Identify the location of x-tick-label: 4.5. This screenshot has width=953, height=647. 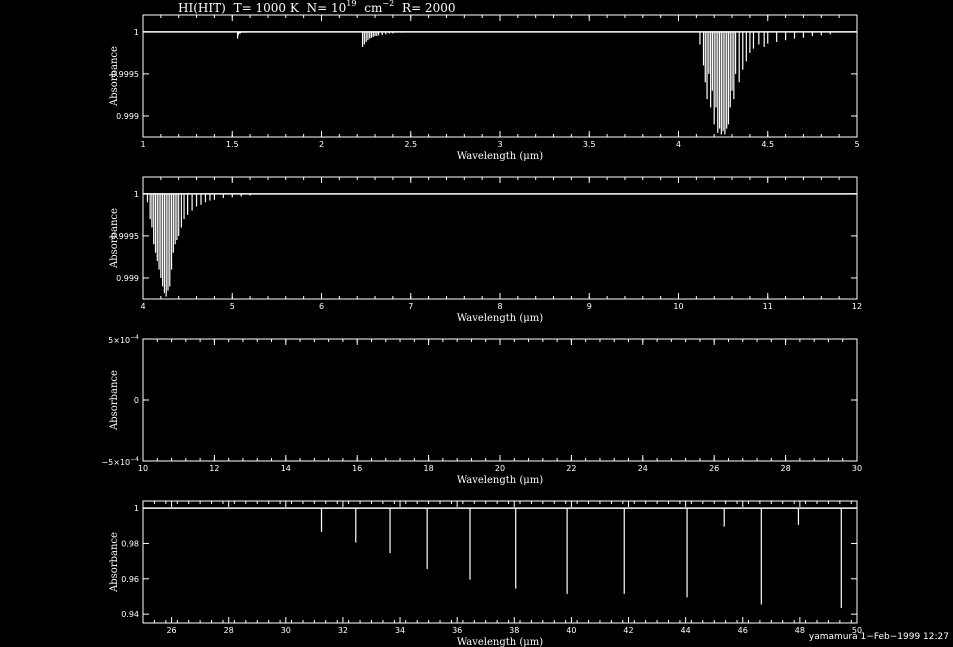
(767, 144).